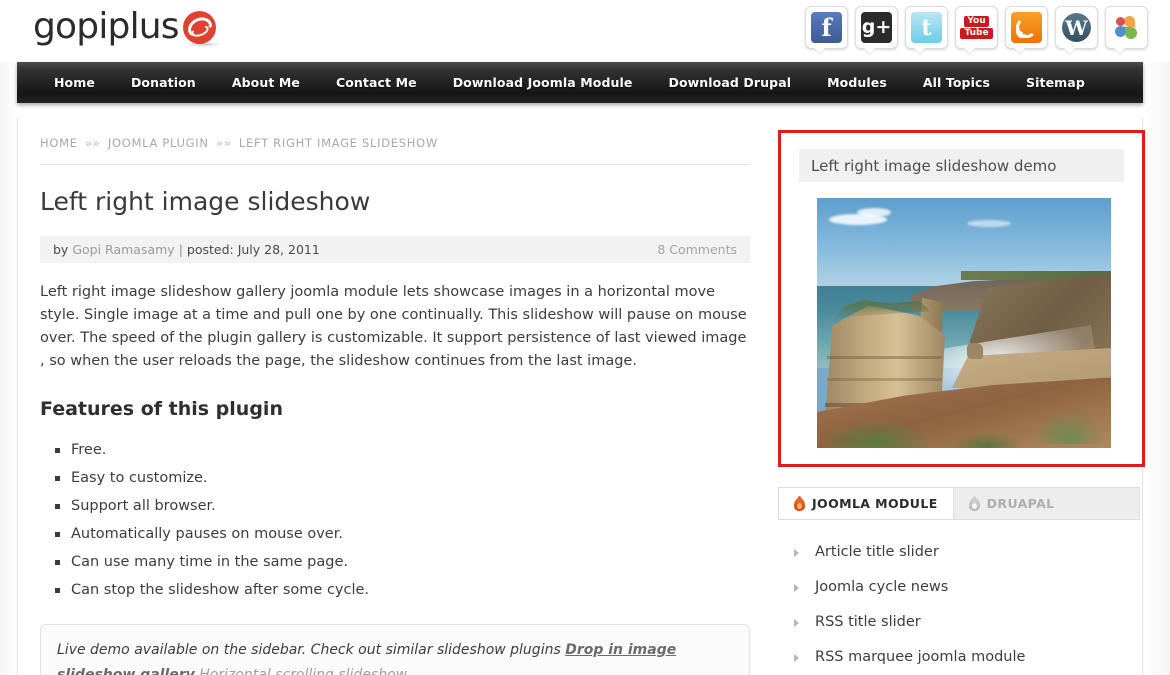  I want to click on wordpress-icon: W, so click(1076, 27).